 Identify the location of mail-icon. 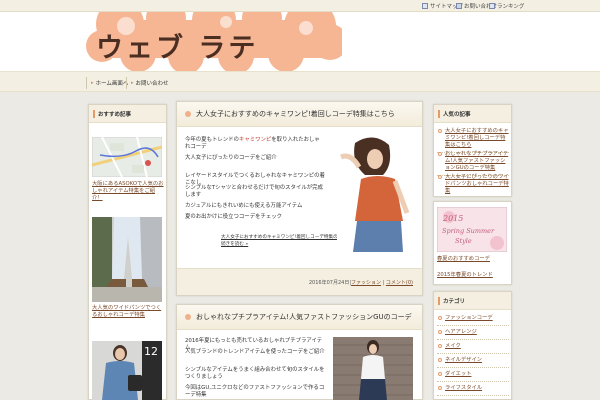
(459, 6).